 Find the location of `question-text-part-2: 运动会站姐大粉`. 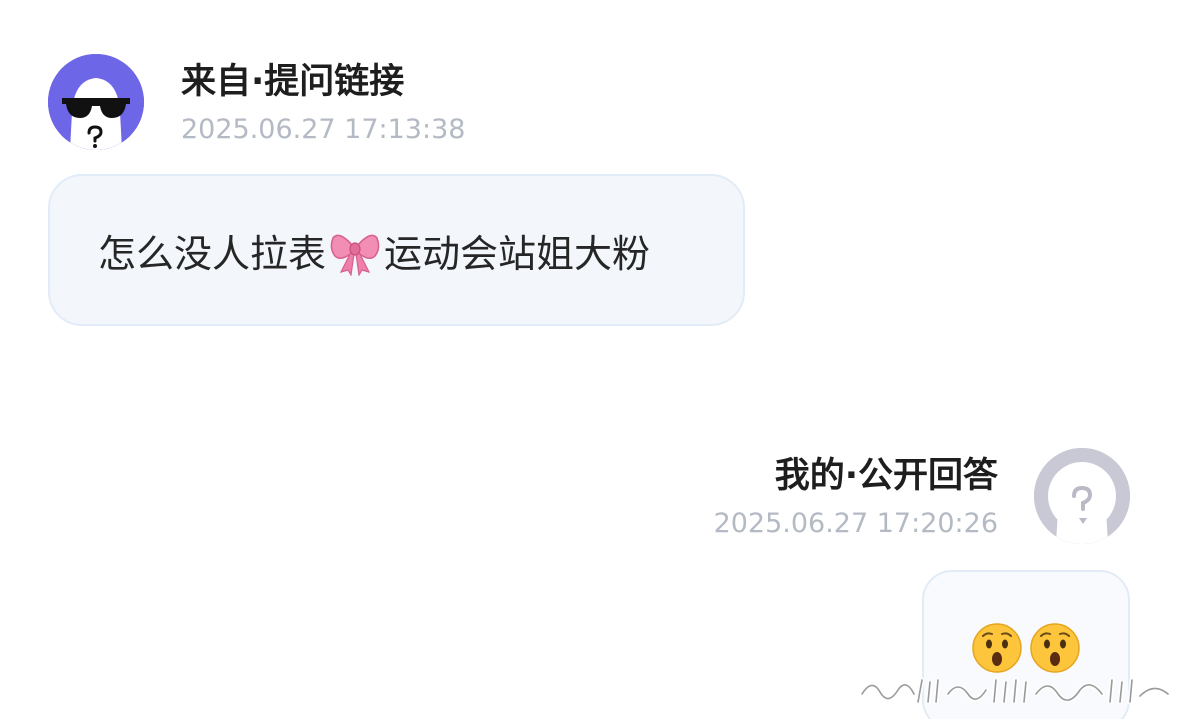

question-text-part-2: 运动会站姐大粉 is located at coordinates (517, 253).